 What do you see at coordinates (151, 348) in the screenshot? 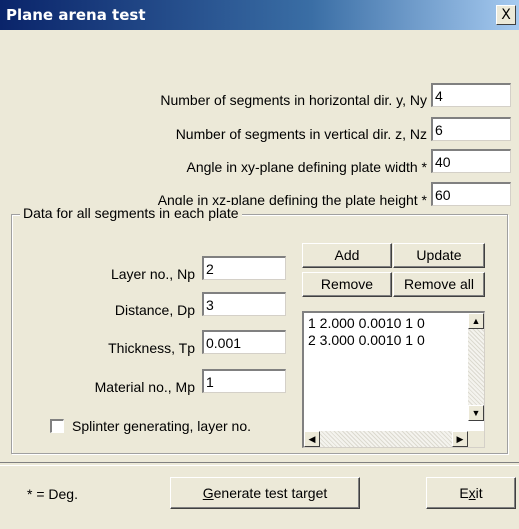
I see `thickness-label: Thickness, Tp` at bounding box center [151, 348].